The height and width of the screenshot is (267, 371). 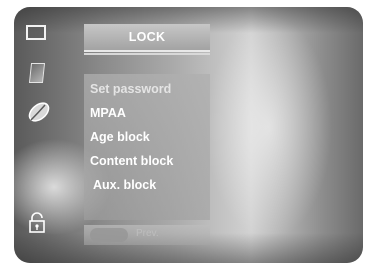 What do you see at coordinates (130, 89) in the screenshot?
I see `menu-item-set-password: Set password` at bounding box center [130, 89].